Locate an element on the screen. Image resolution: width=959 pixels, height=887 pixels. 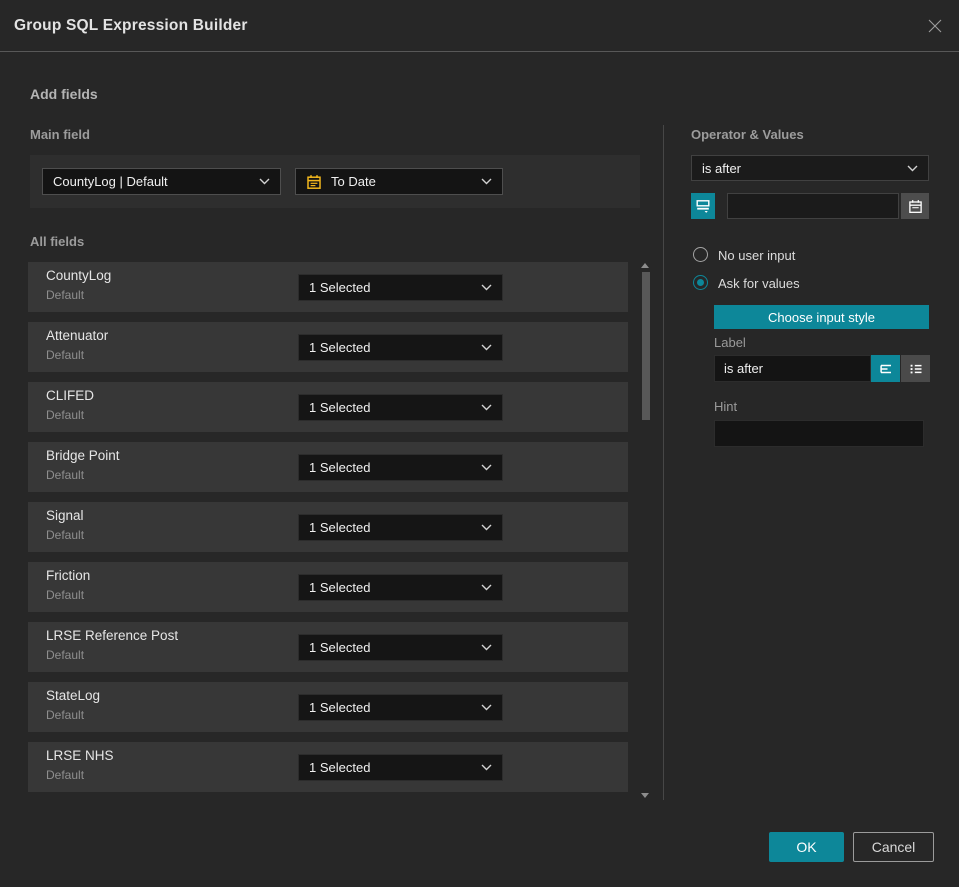
unique-values-icon is located at coordinates (703, 206).